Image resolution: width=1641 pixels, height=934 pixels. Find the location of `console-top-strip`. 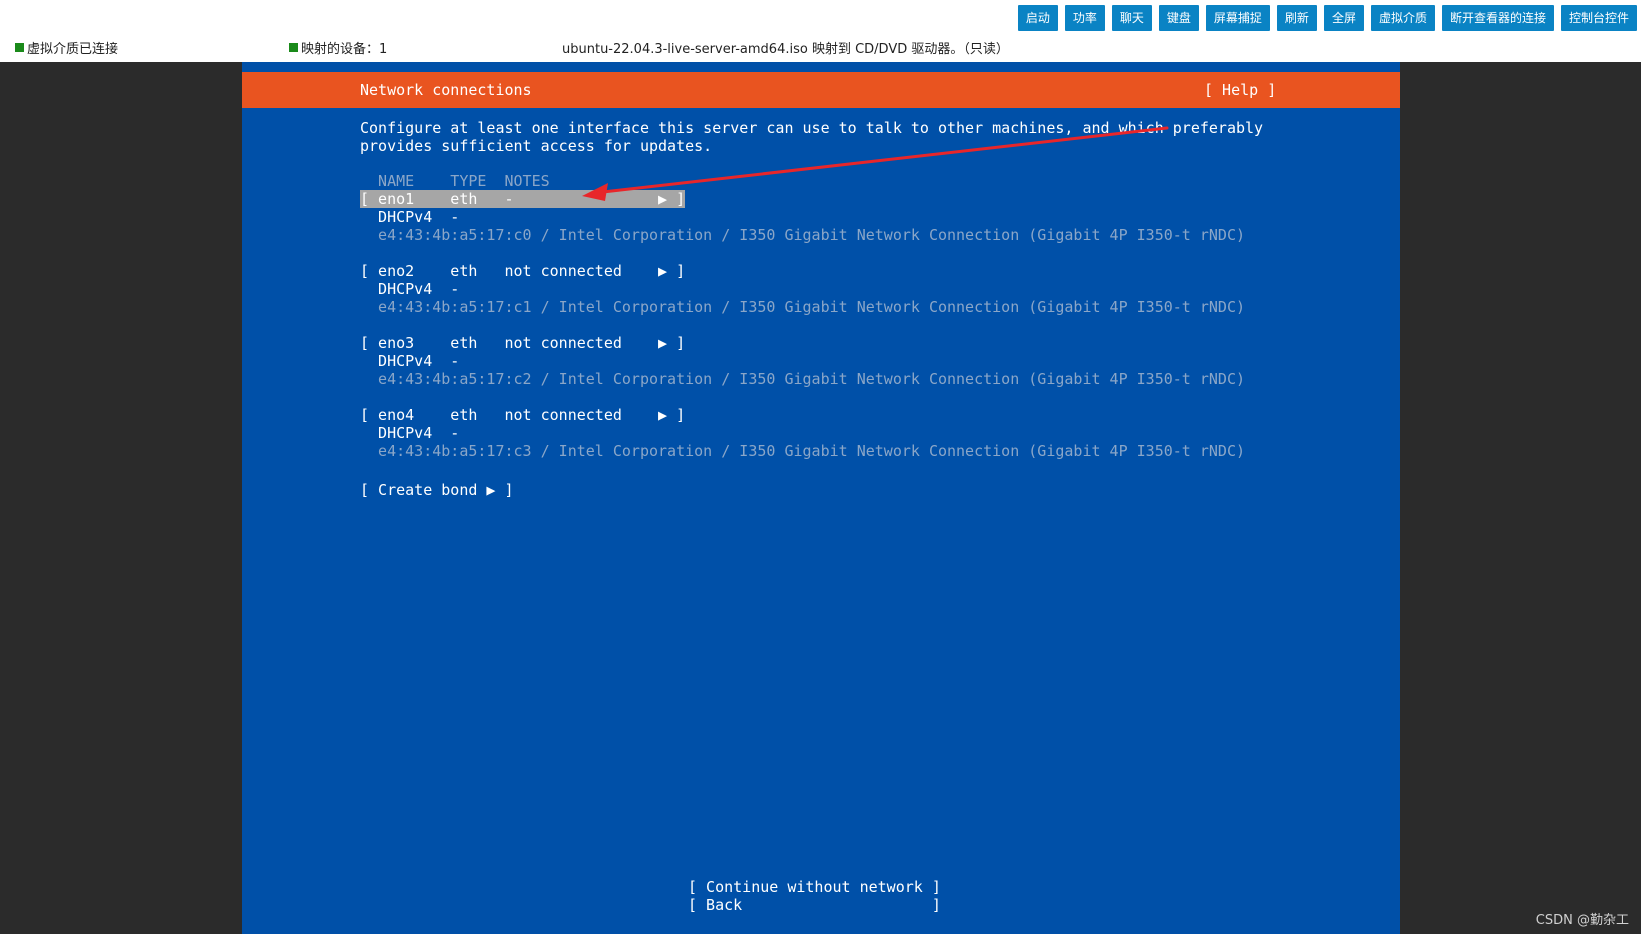

console-top-strip is located at coordinates (821, 67).